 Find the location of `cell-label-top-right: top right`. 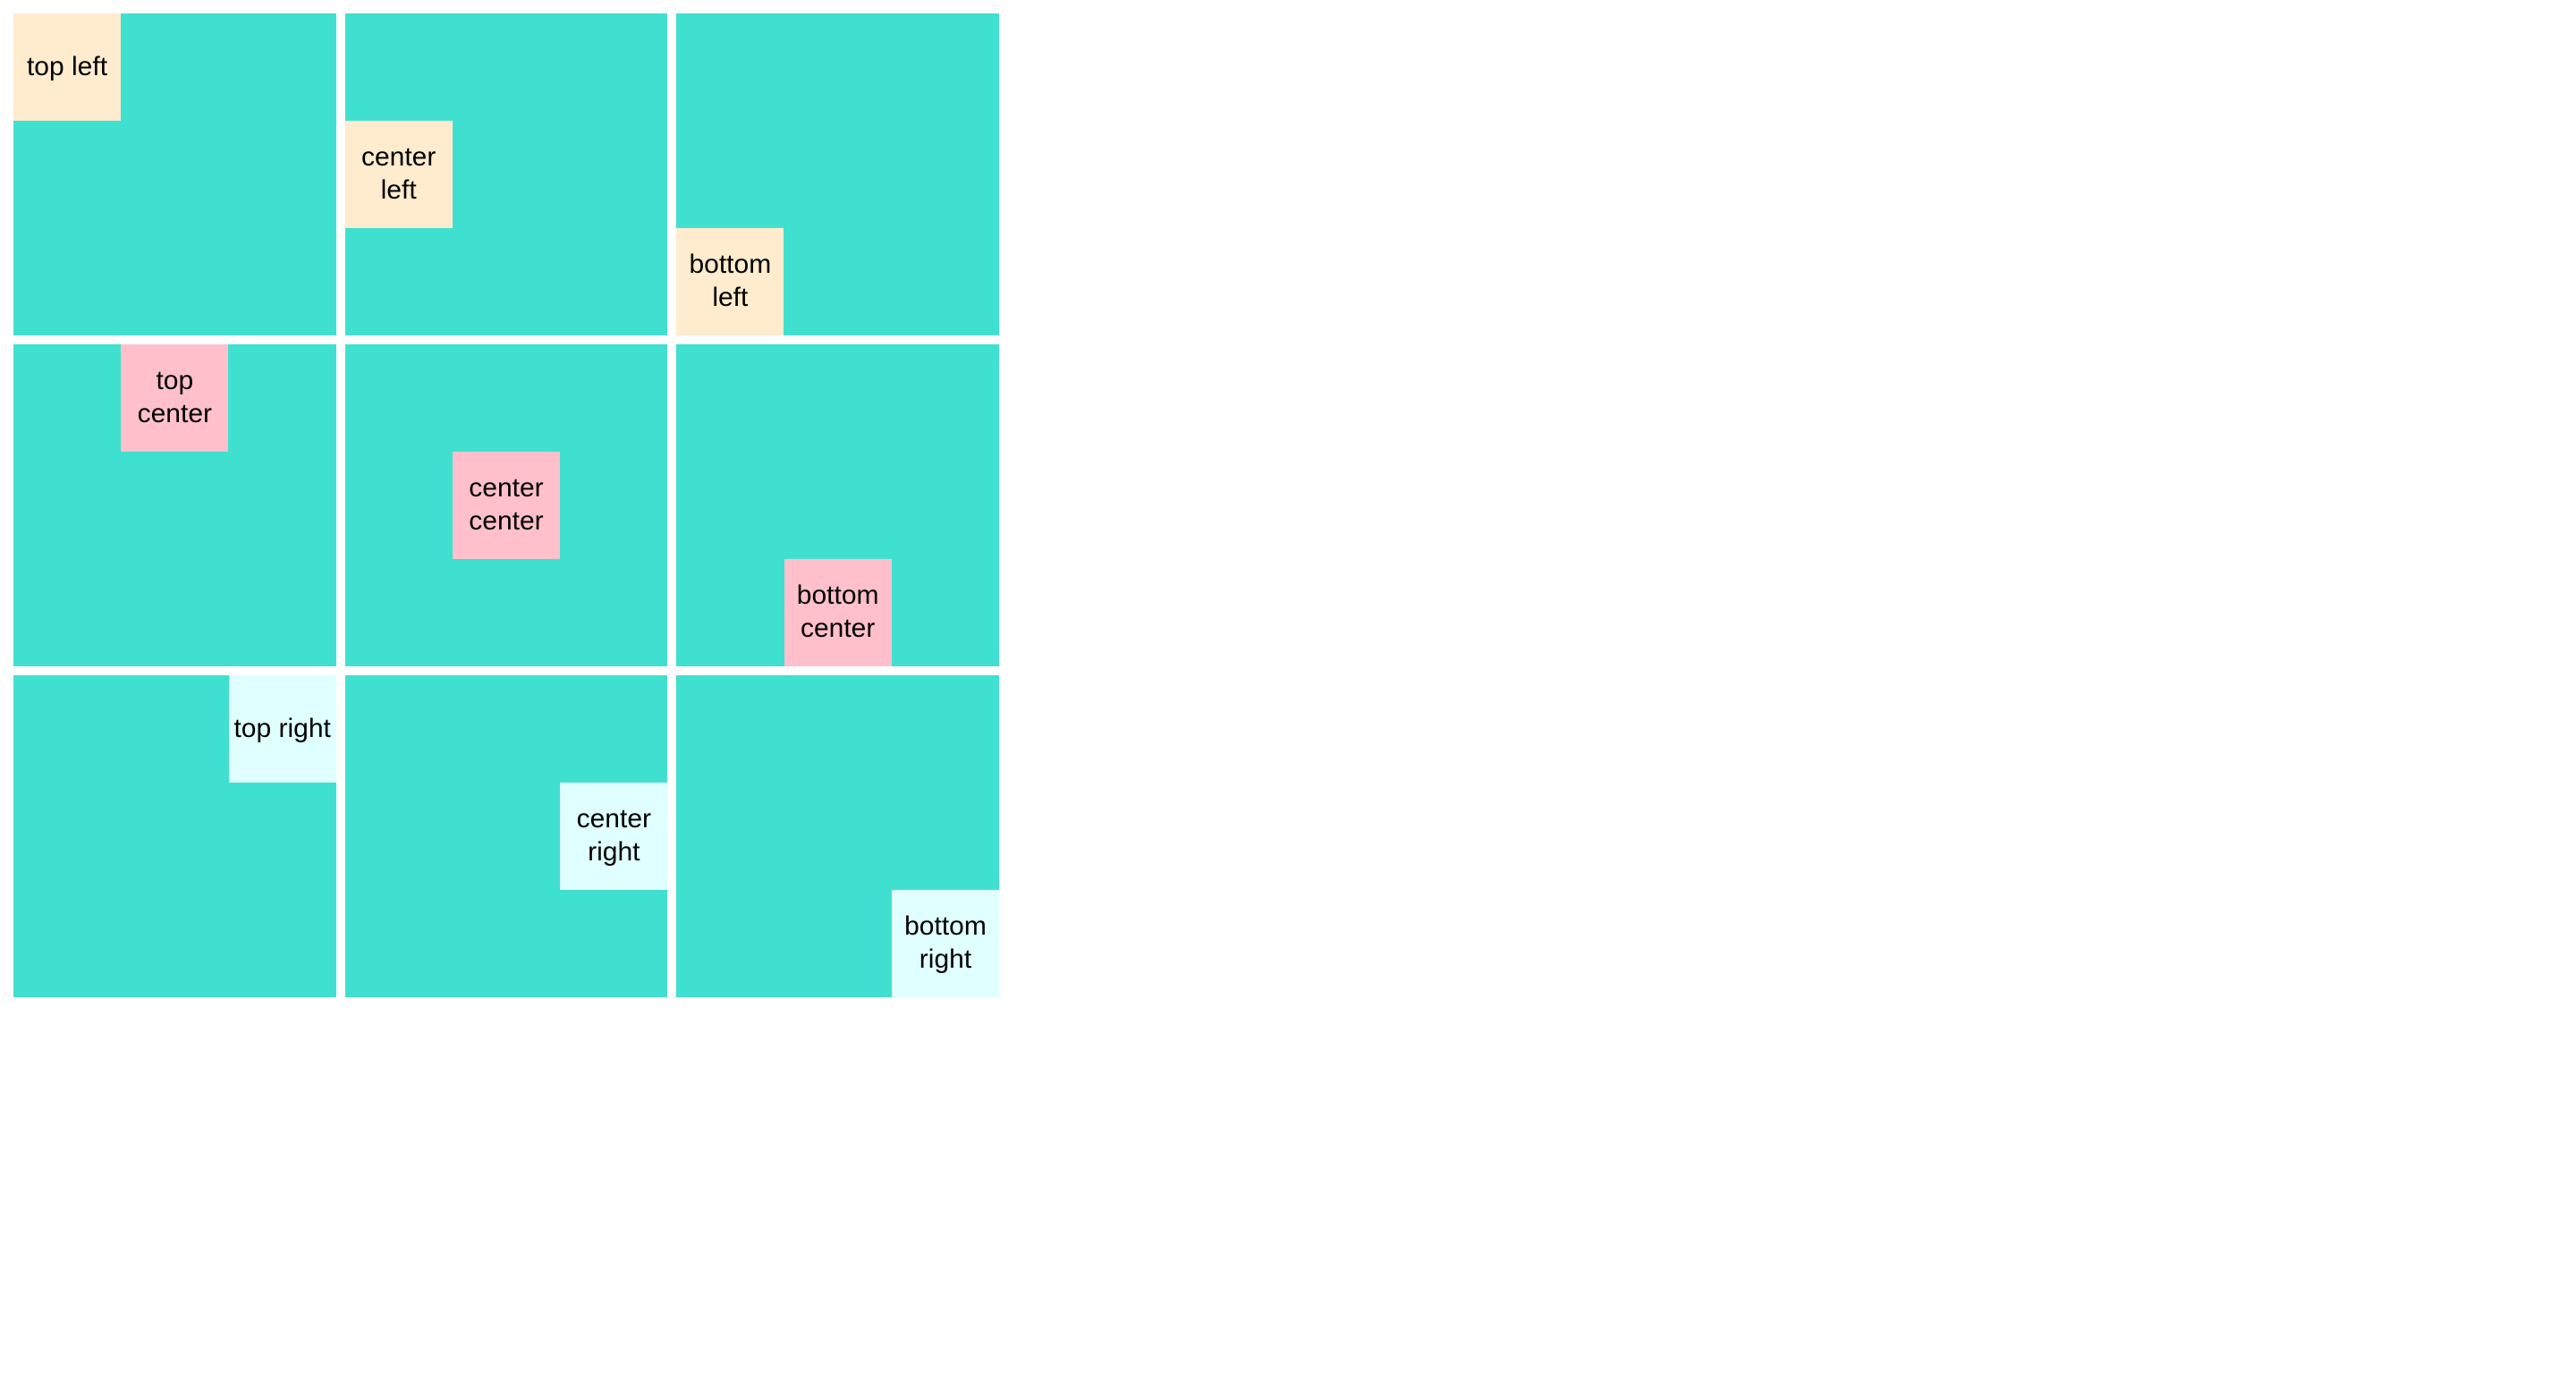

cell-label-top-right: top right is located at coordinates (282, 729).